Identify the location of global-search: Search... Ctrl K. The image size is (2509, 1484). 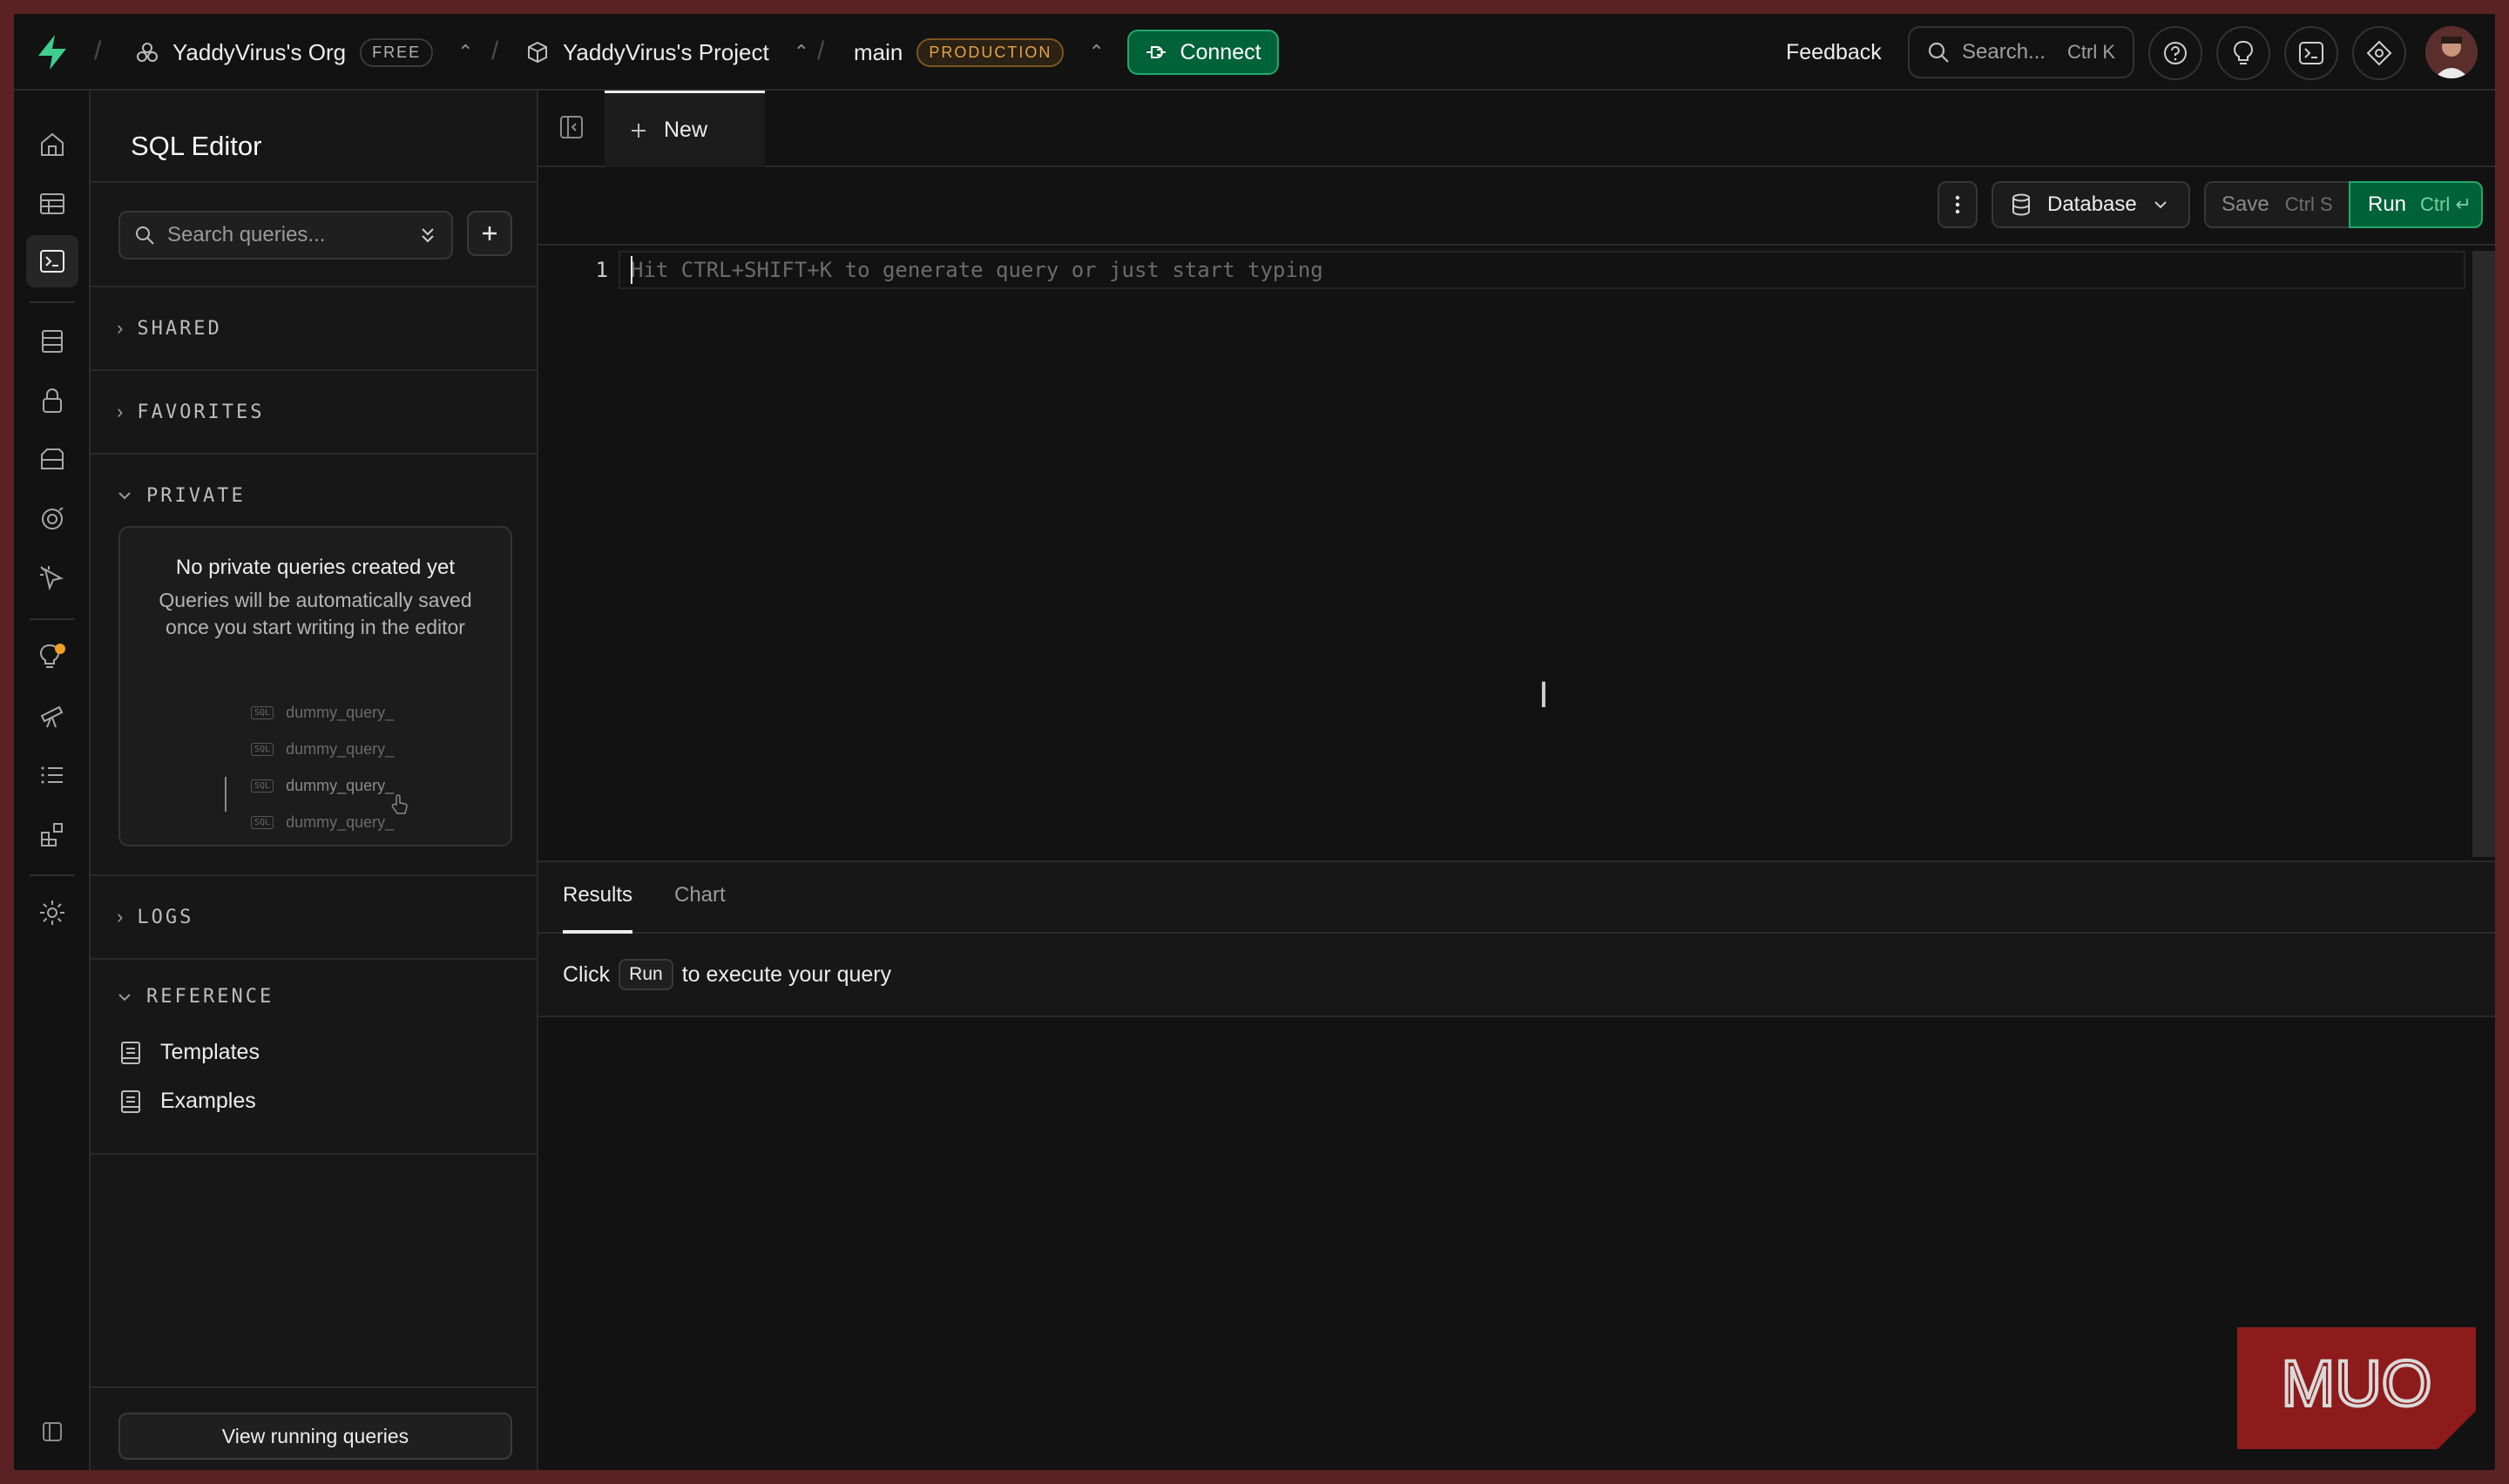
(2021, 52).